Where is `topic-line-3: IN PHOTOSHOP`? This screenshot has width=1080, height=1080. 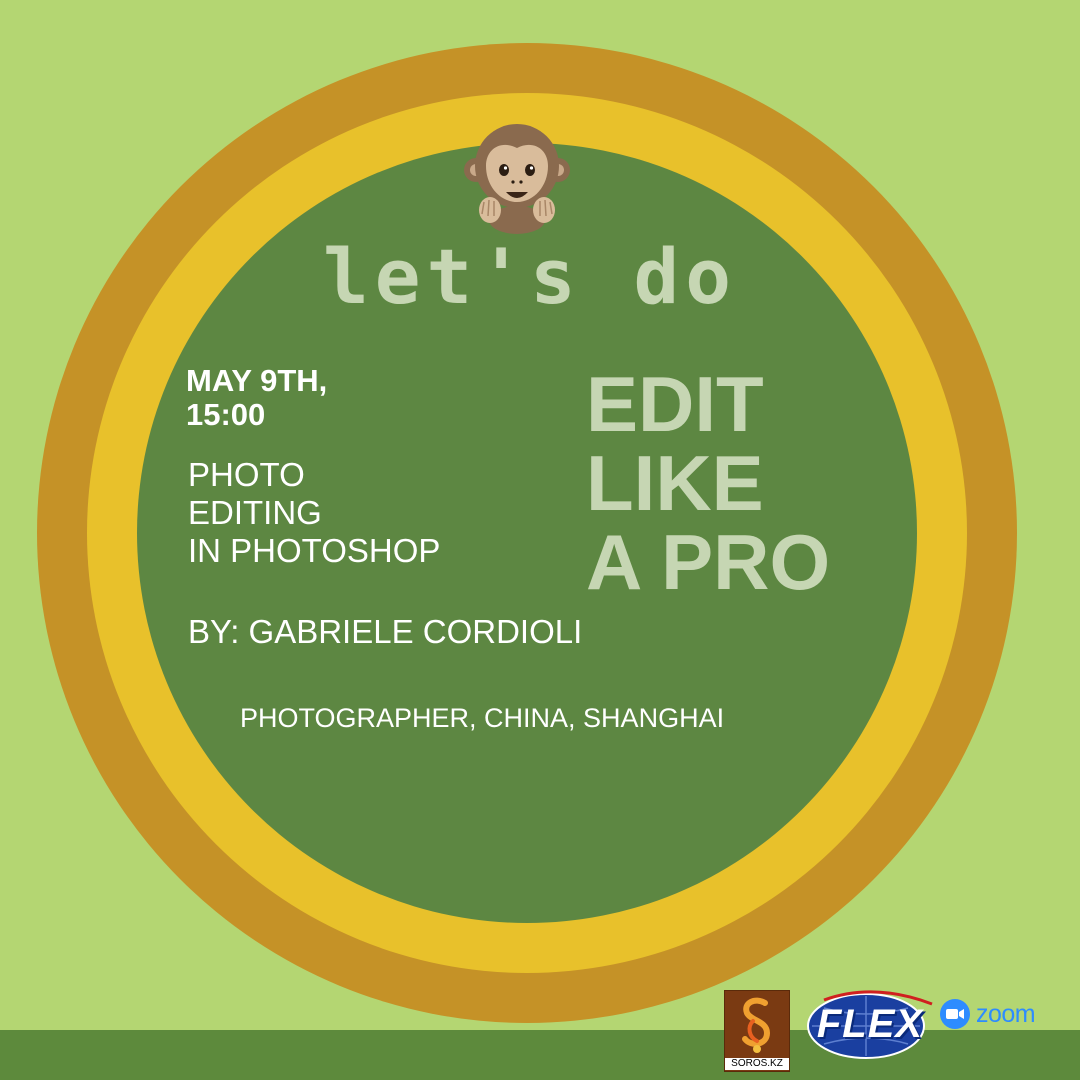
topic-line-3: IN PHOTOSHOP is located at coordinates (314, 550).